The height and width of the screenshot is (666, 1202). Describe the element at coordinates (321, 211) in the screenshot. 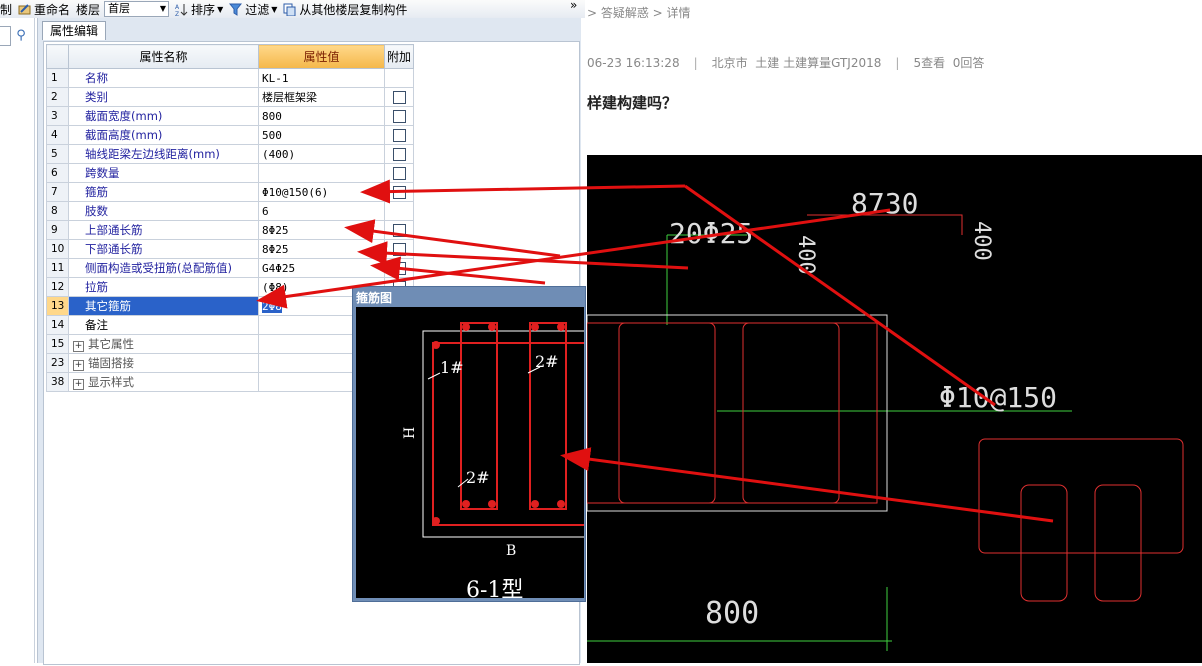

I see `property-value: 6` at that location.